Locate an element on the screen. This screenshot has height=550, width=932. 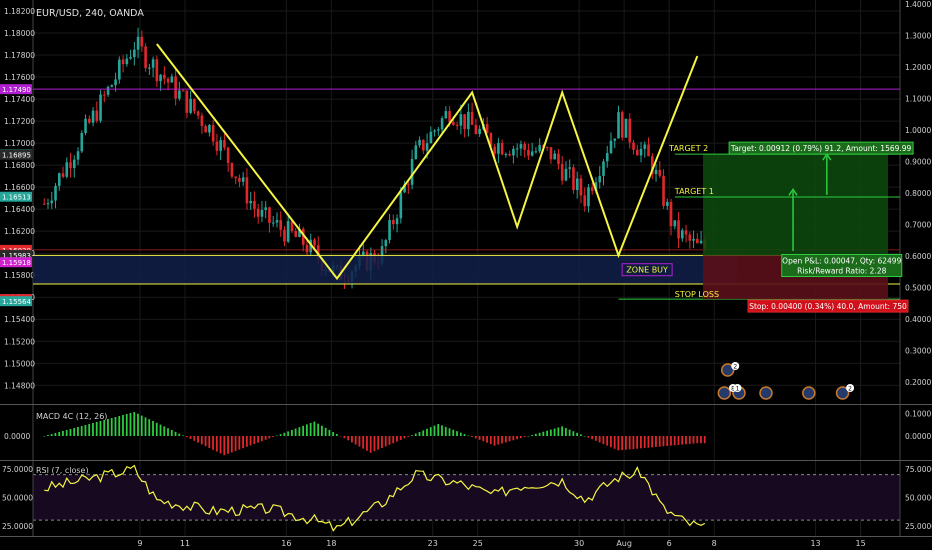
price-tick-label: 1.18200 is located at coordinates (19, 11).